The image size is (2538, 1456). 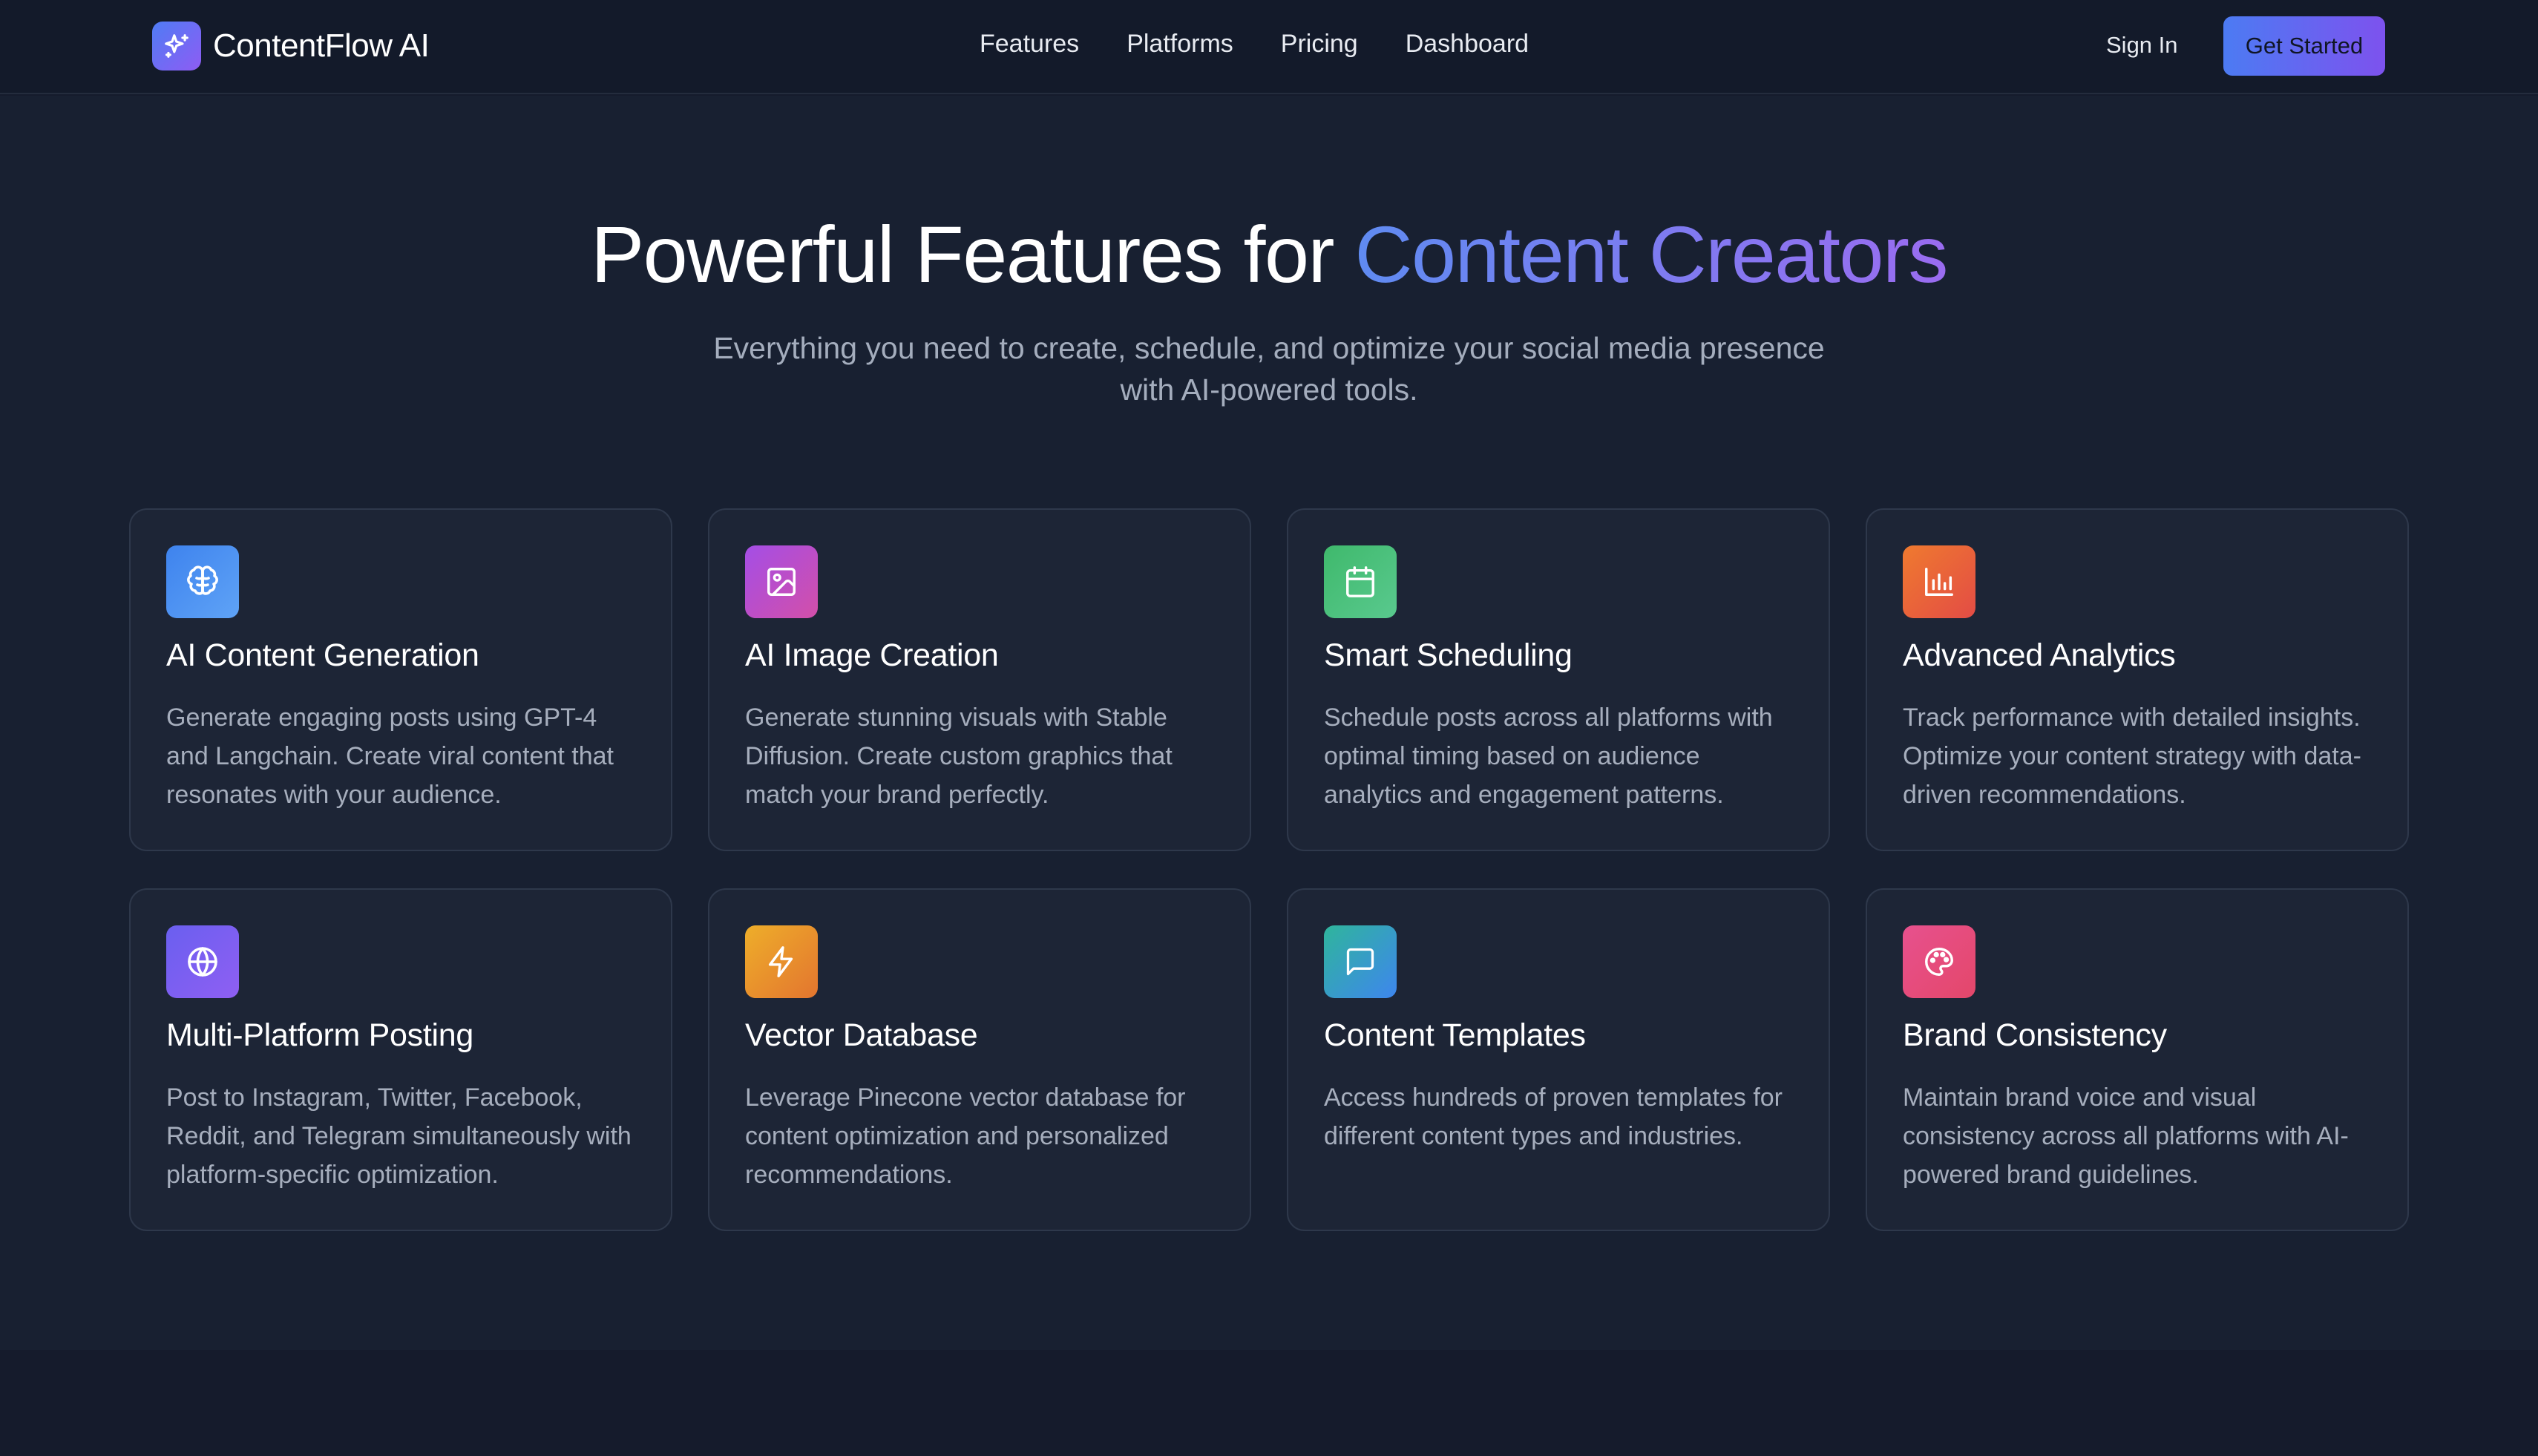 I want to click on main-nav: Features Platforms Pricing Dashboard, so click(x=1254, y=45).